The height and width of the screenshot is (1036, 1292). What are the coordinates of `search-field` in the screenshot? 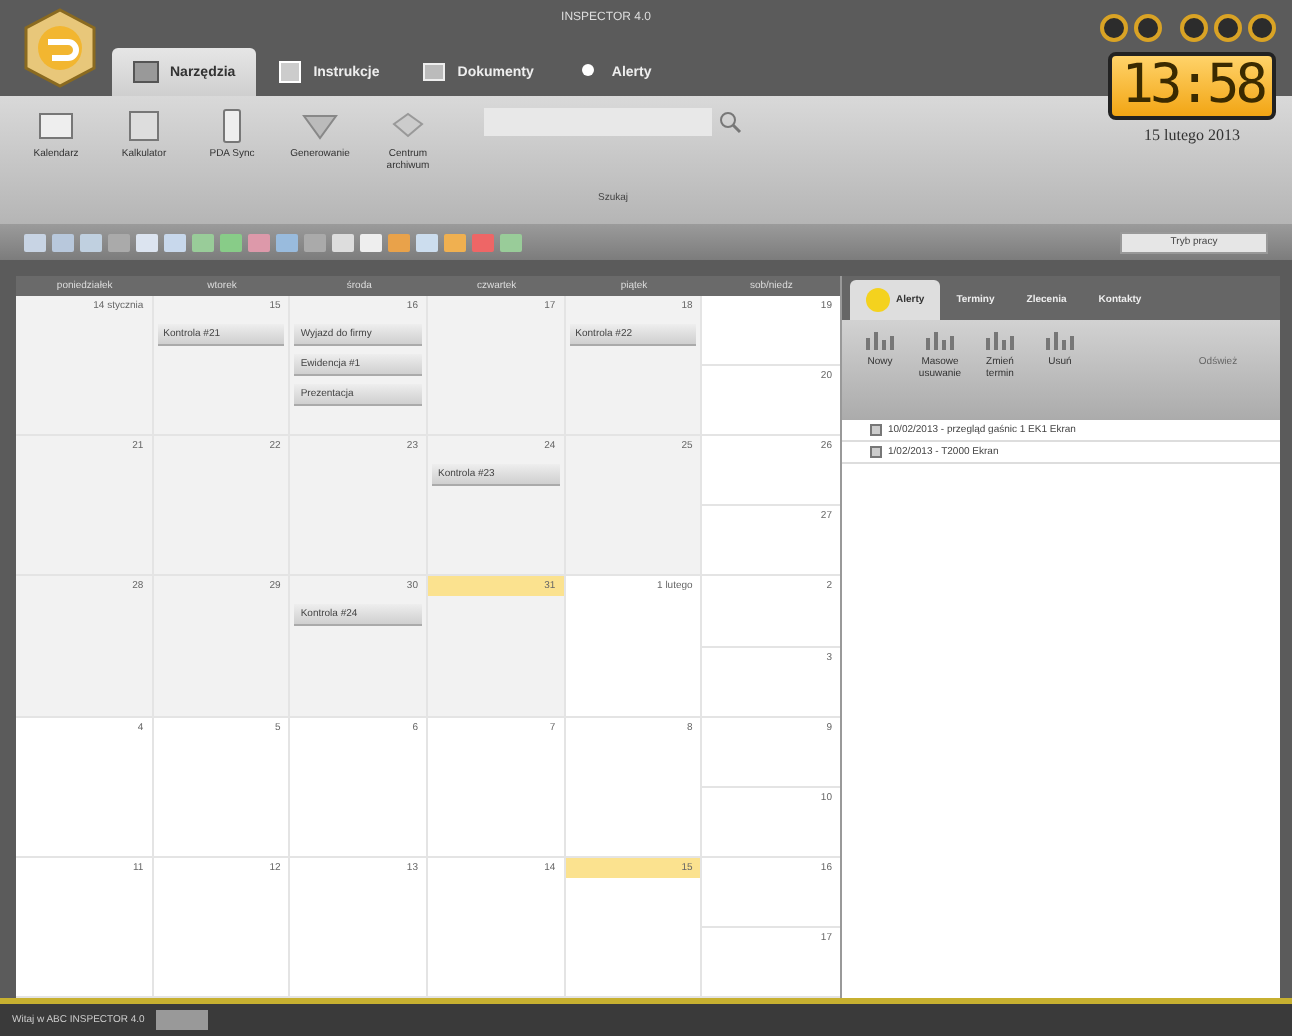 It's located at (598, 122).